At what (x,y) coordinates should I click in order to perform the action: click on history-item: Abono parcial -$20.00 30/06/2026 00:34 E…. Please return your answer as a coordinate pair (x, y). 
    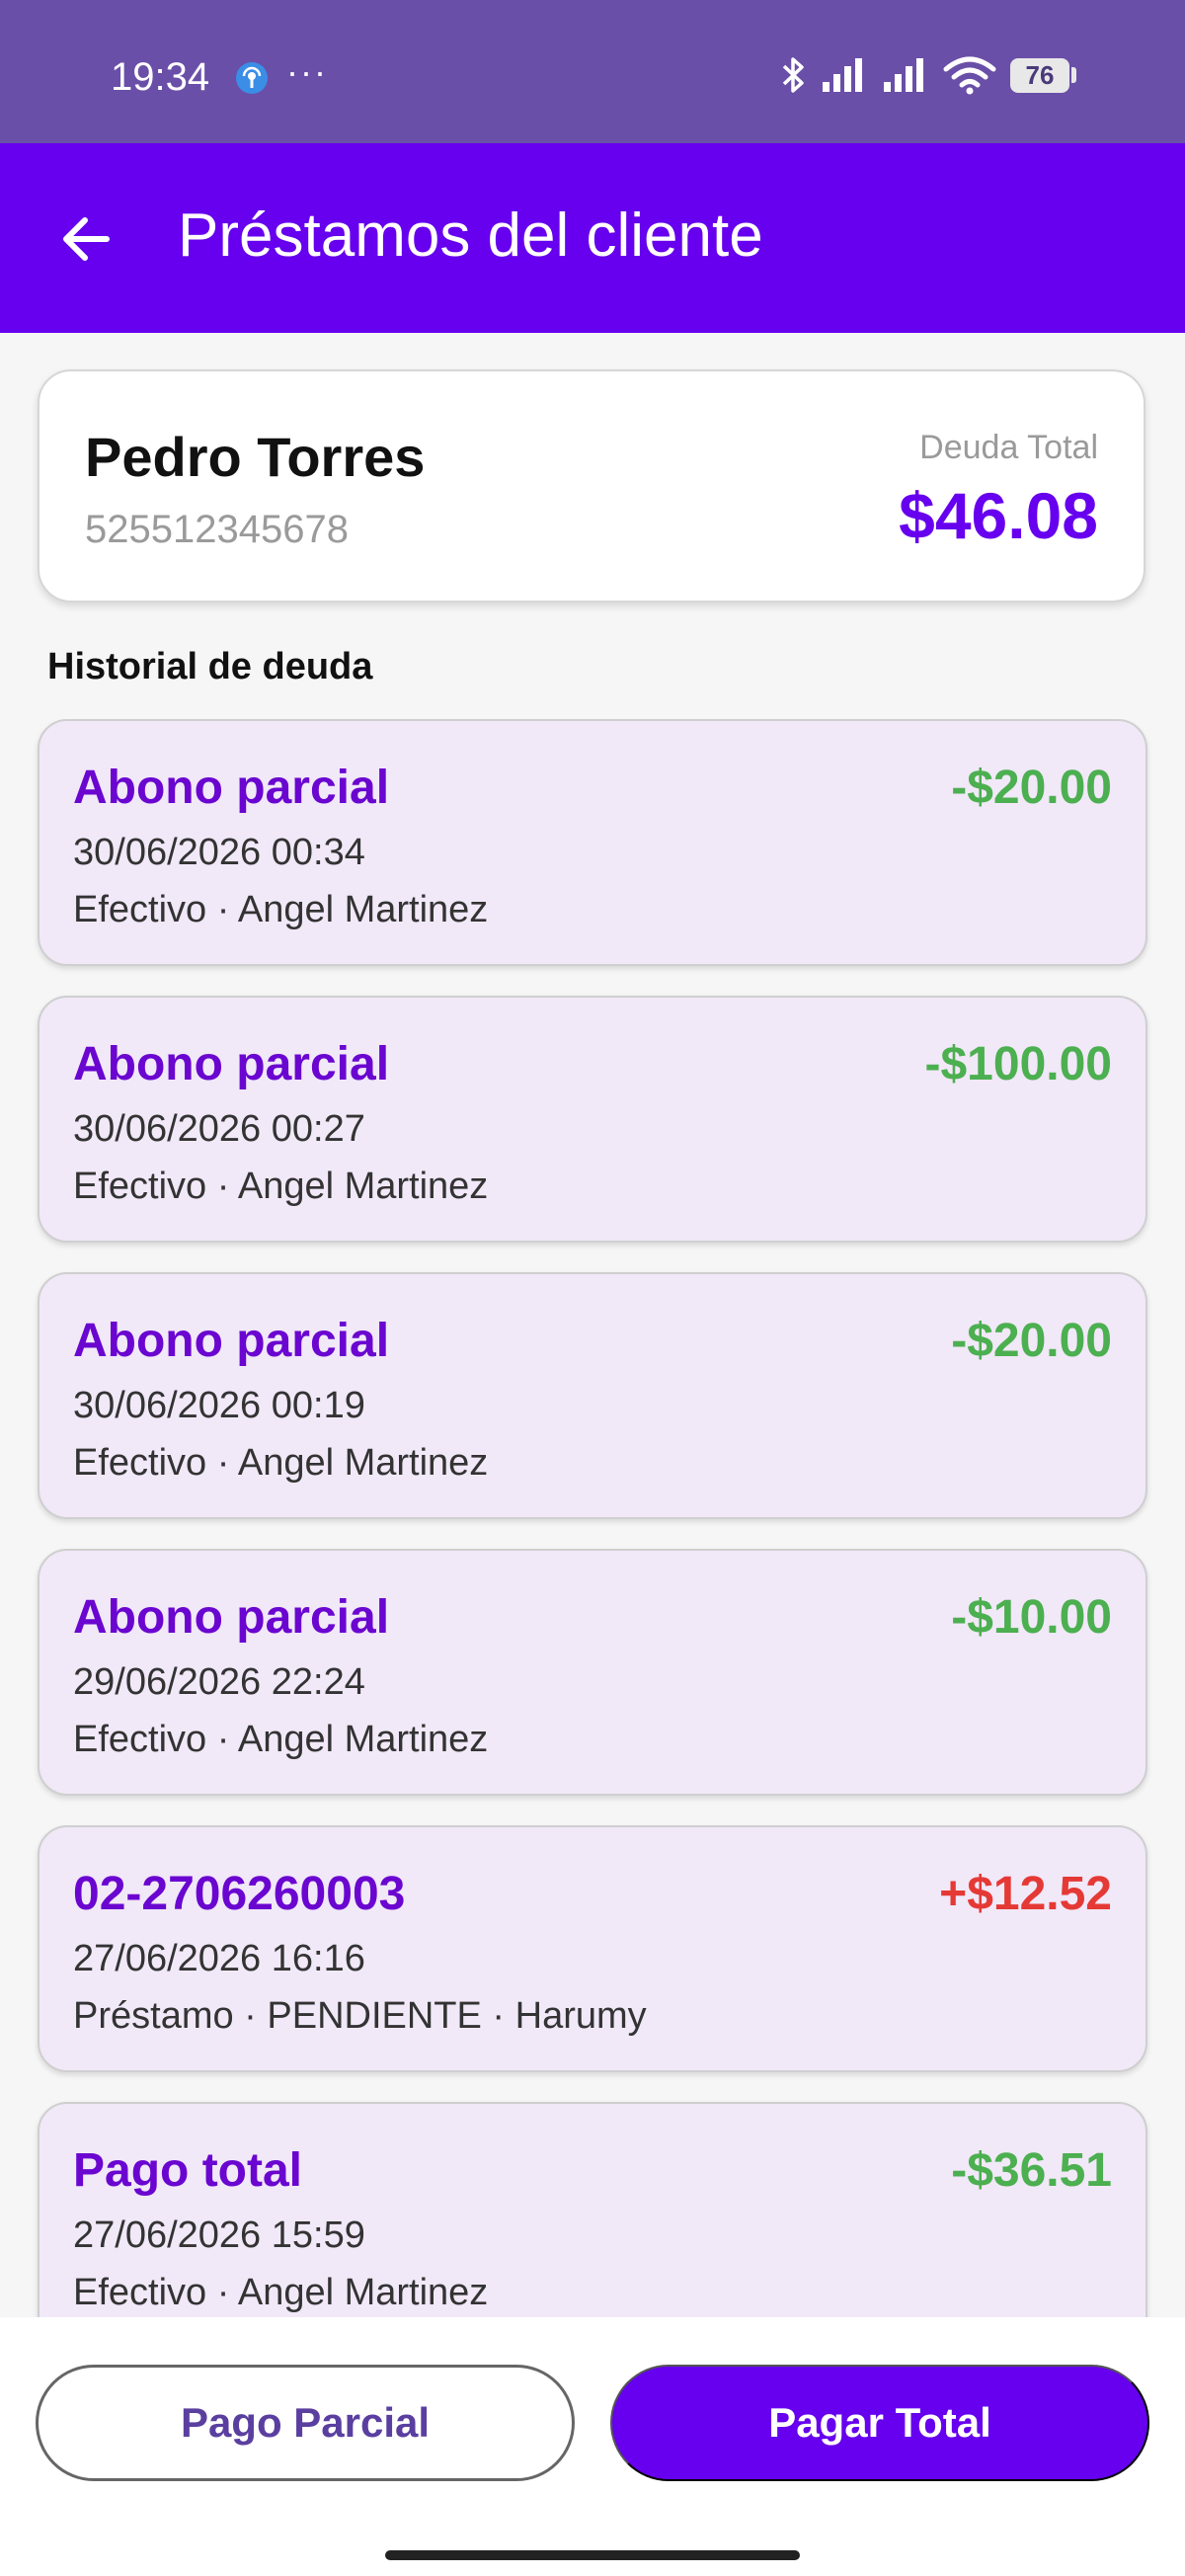
    Looking at the image, I should click on (592, 842).